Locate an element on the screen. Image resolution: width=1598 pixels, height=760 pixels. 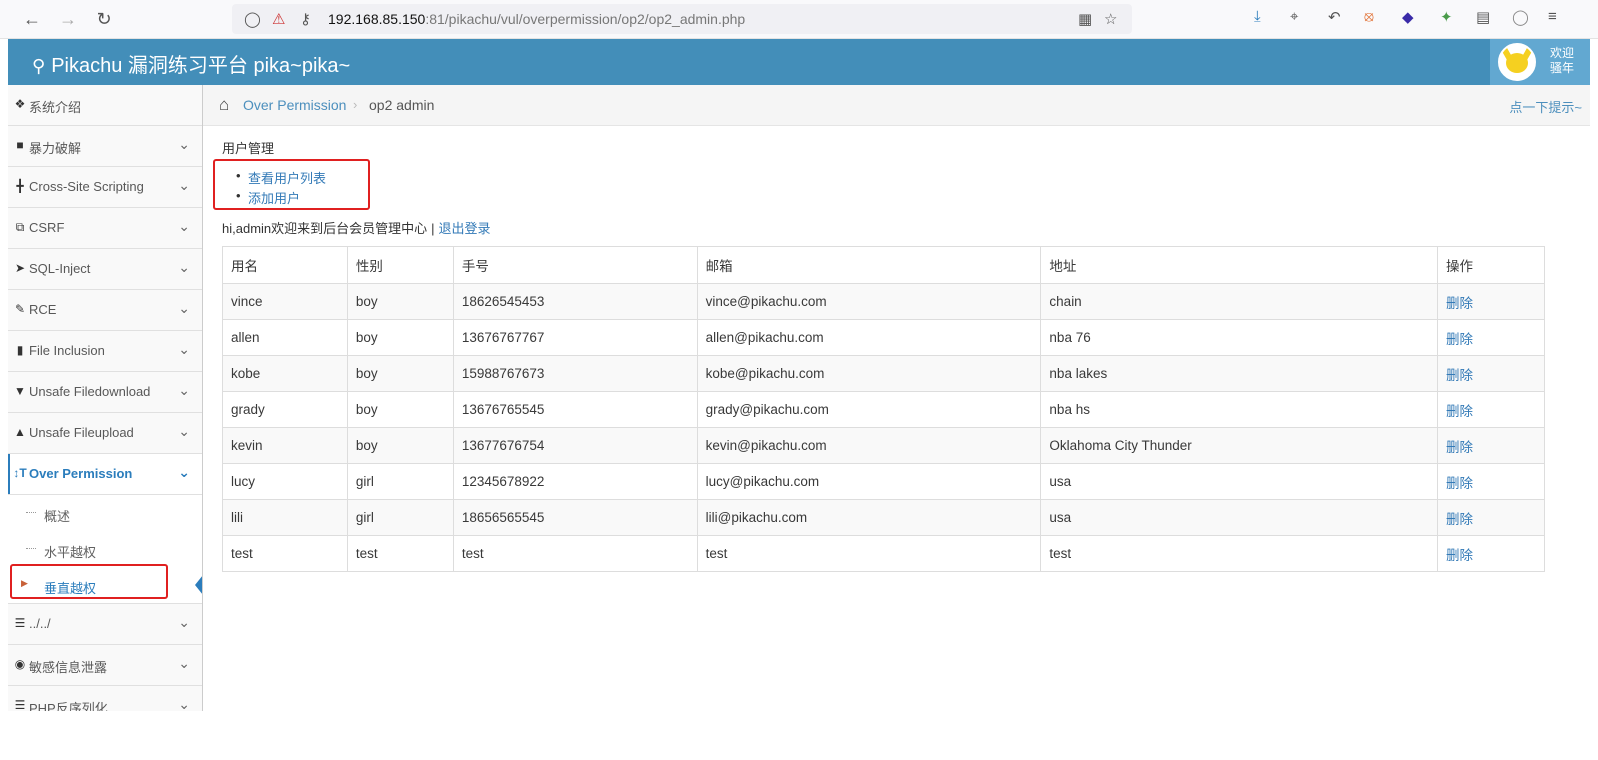
undo-icon: ↶ is located at coordinates (1334, 17).